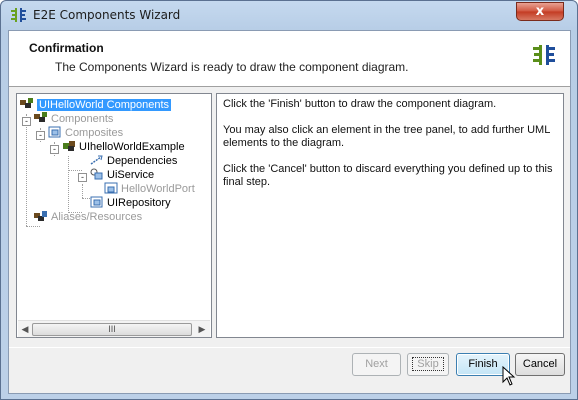 The height and width of the screenshot is (400, 578). What do you see at coordinates (97, 217) in the screenshot?
I see `tree-item-label: Aliases/Resources` at bounding box center [97, 217].